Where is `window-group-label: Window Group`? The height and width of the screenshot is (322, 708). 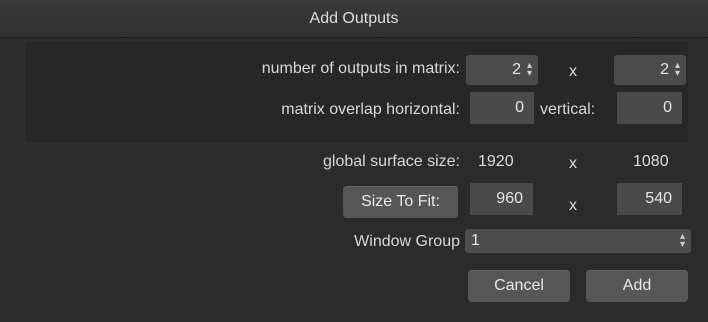 window-group-label: Window Group is located at coordinates (407, 241).